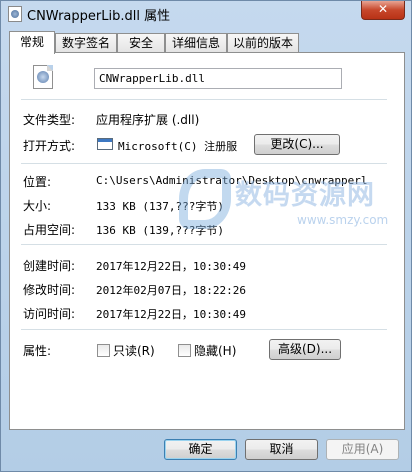 The image size is (412, 472). What do you see at coordinates (171, 266) in the screenshot?
I see `created-value: 2017年12月22日，10:30:49` at bounding box center [171, 266].